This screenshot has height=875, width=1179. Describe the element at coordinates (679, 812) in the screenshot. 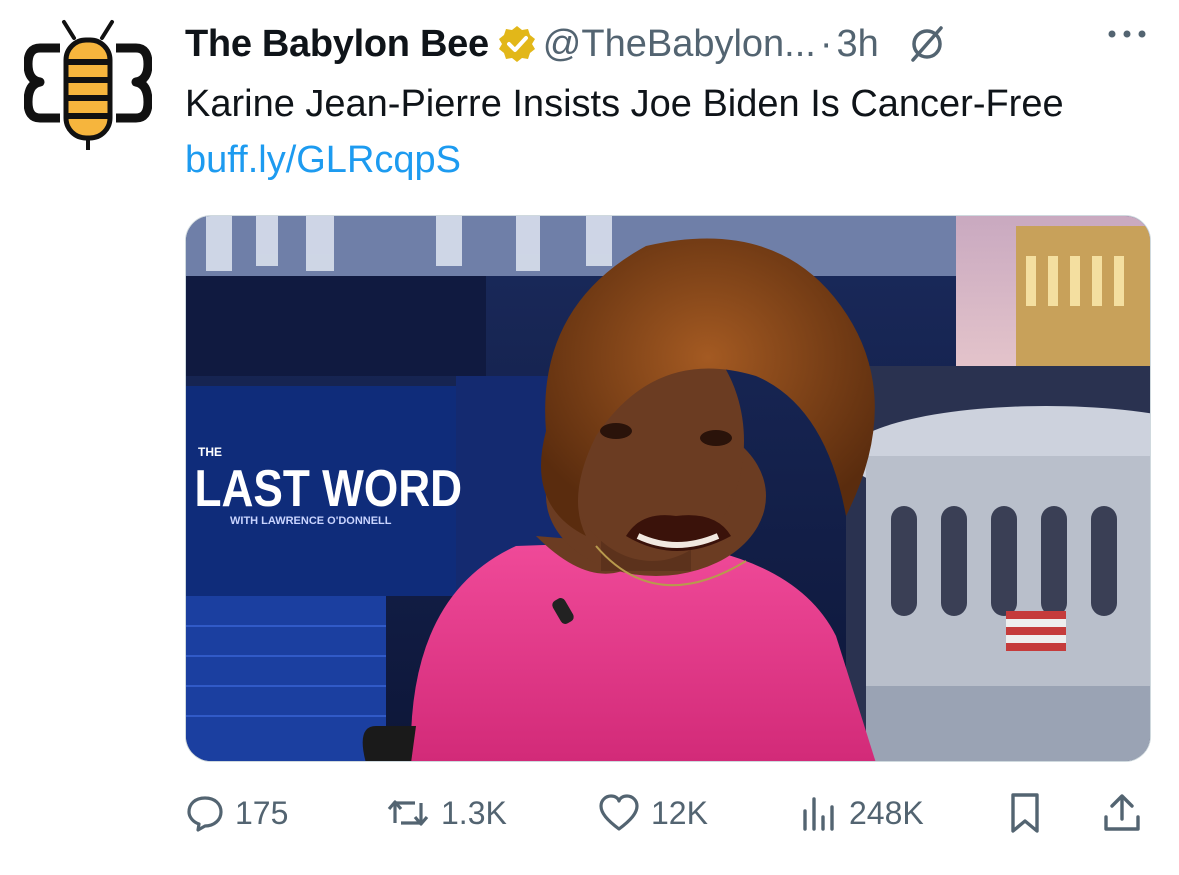

I see `like-count: 12K` at that location.